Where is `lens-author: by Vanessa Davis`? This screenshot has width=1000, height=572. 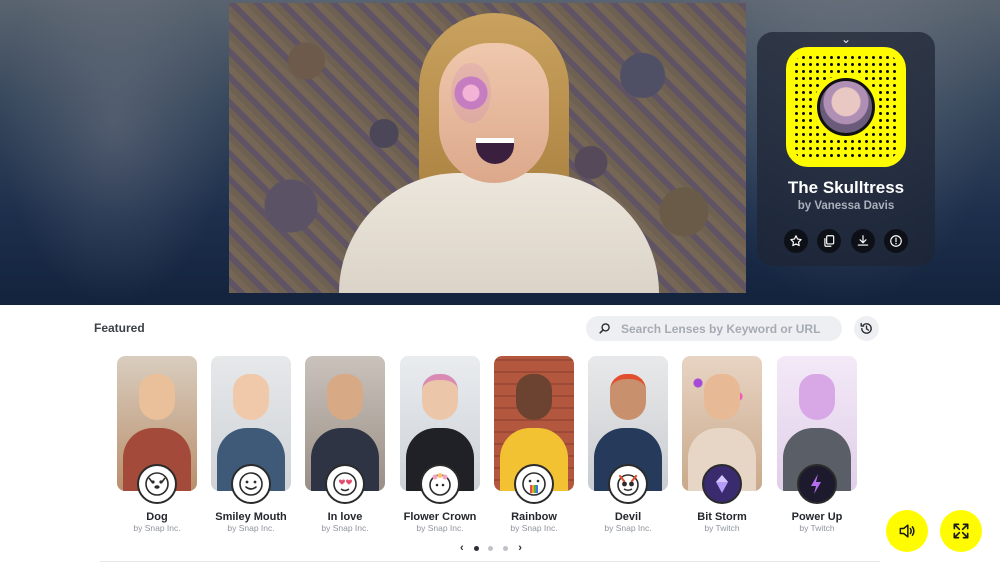 lens-author: by Vanessa Davis is located at coordinates (846, 206).